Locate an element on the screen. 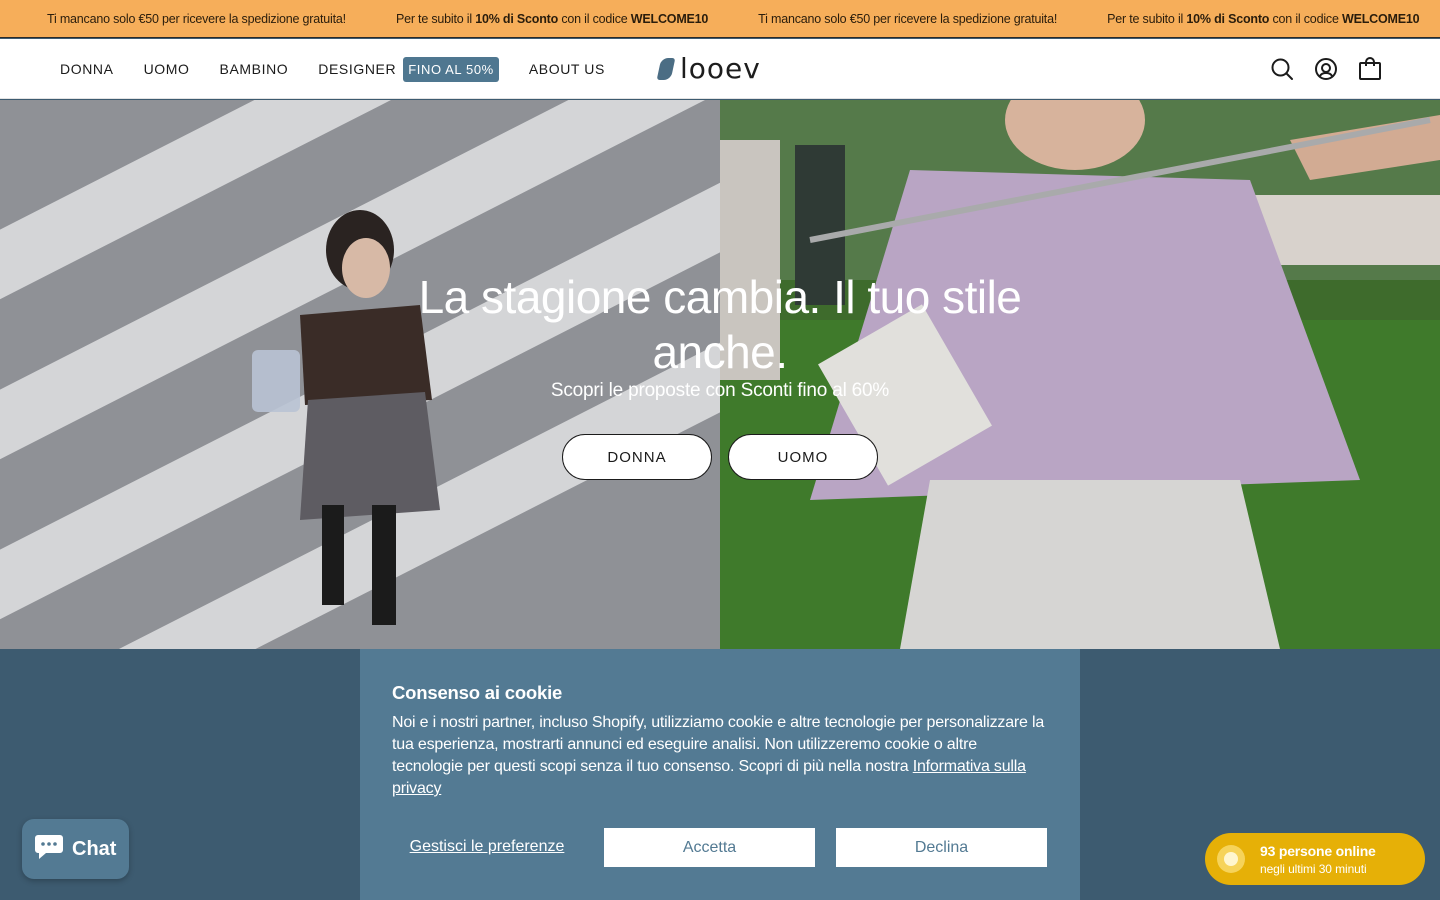 The image size is (1440, 900). site-logo: looev is located at coordinates (708, 68).